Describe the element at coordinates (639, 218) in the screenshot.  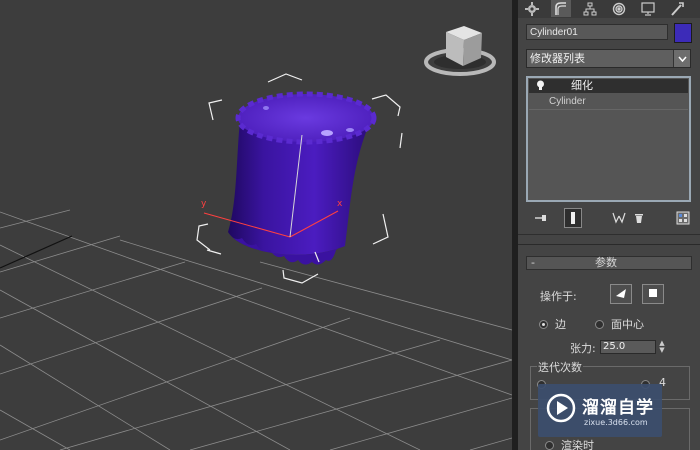
I see `remove-modifier-icon` at that location.